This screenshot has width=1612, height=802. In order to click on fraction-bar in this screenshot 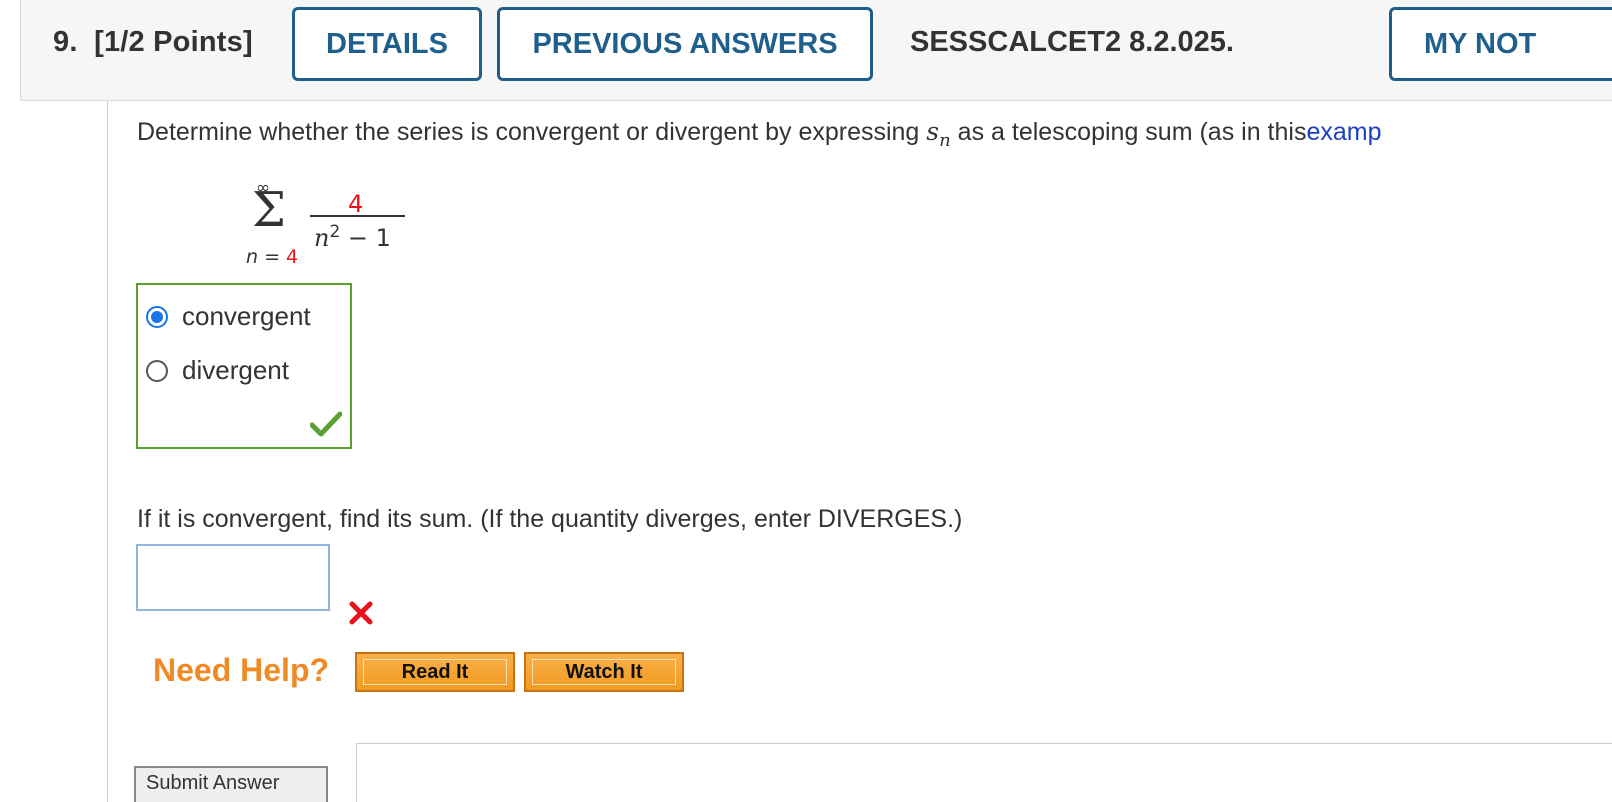, I will do `click(357, 216)`.